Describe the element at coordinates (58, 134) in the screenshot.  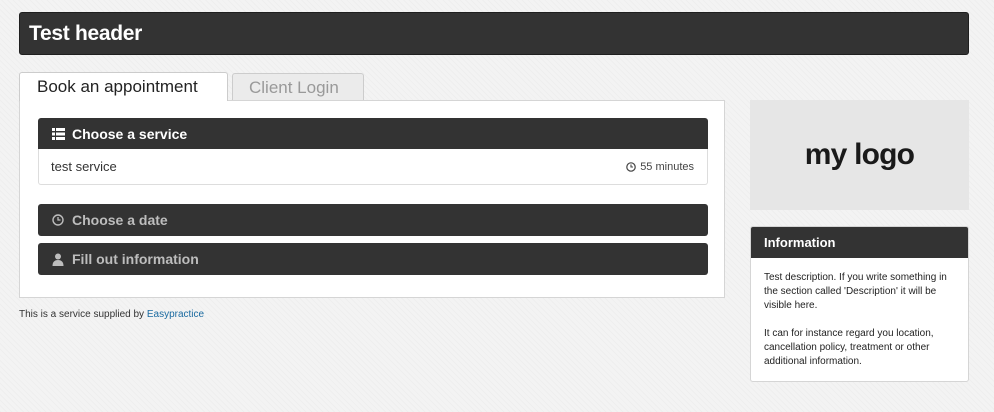
I see `list-icon` at that location.